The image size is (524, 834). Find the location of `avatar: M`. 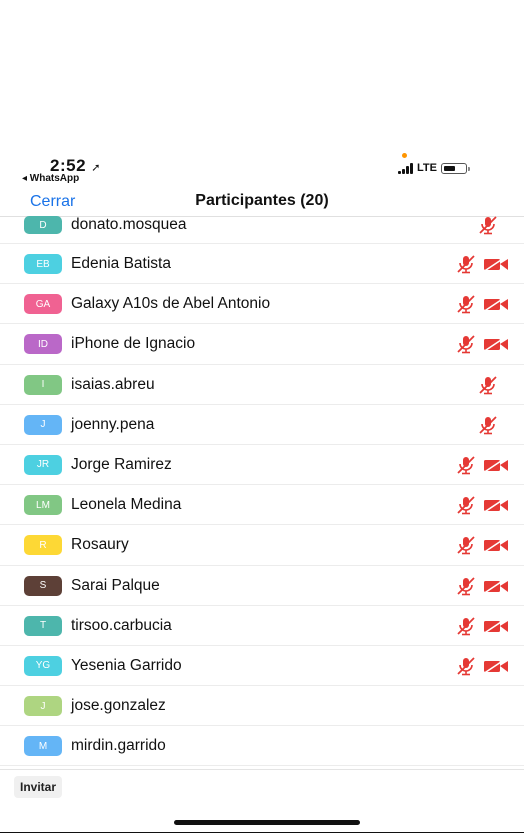

avatar: M is located at coordinates (43, 746).